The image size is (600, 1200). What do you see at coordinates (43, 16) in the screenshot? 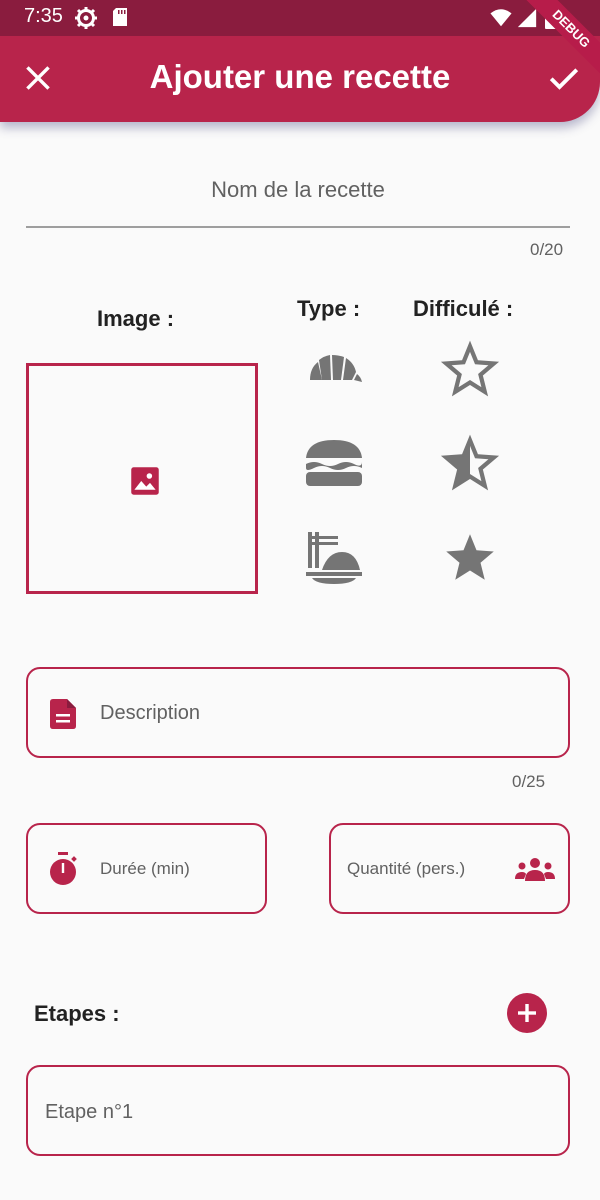
I see `status-time: 7:35` at bounding box center [43, 16].